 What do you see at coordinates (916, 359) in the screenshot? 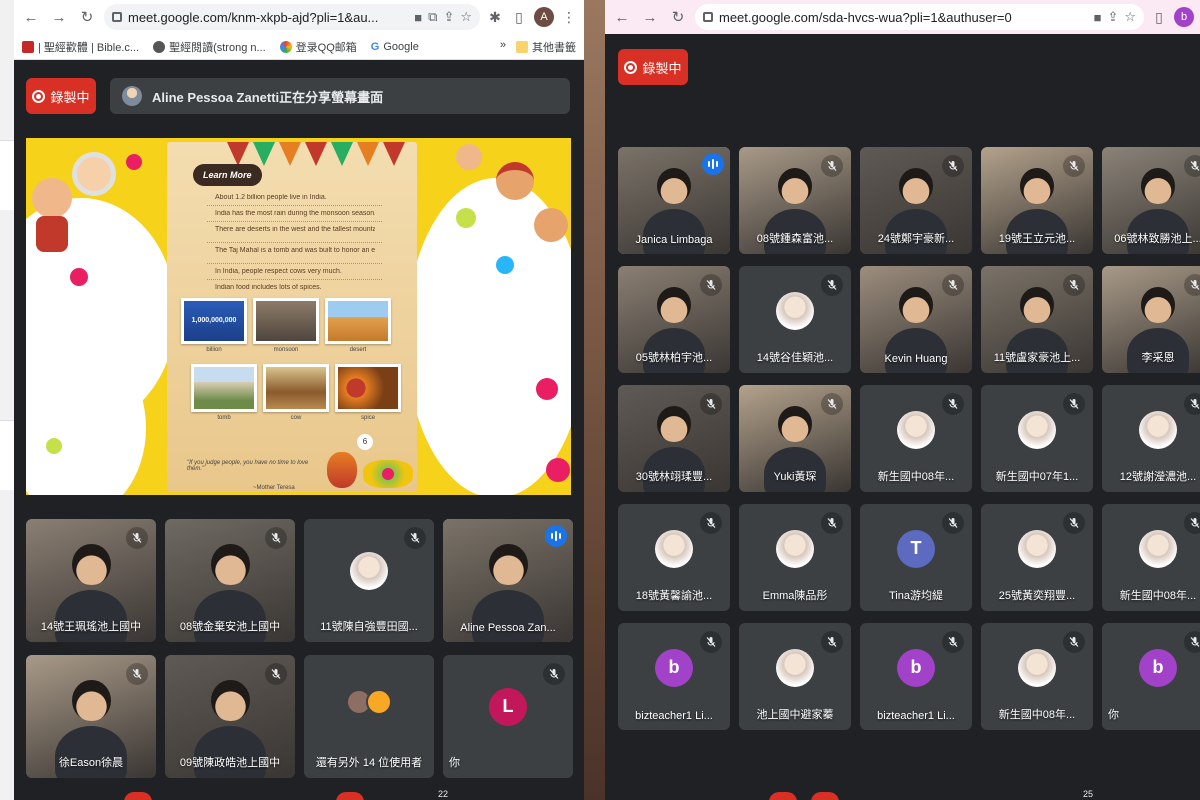
I see `participant-name: Kevin Huang` at bounding box center [916, 359].